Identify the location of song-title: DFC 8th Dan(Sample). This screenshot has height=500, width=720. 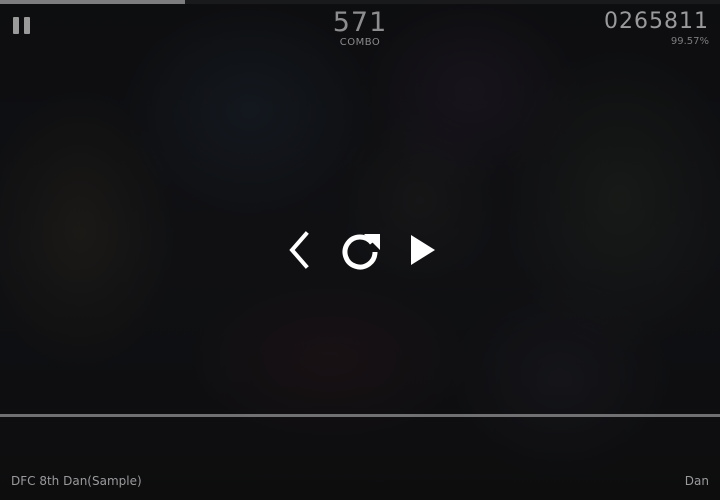
(76, 481).